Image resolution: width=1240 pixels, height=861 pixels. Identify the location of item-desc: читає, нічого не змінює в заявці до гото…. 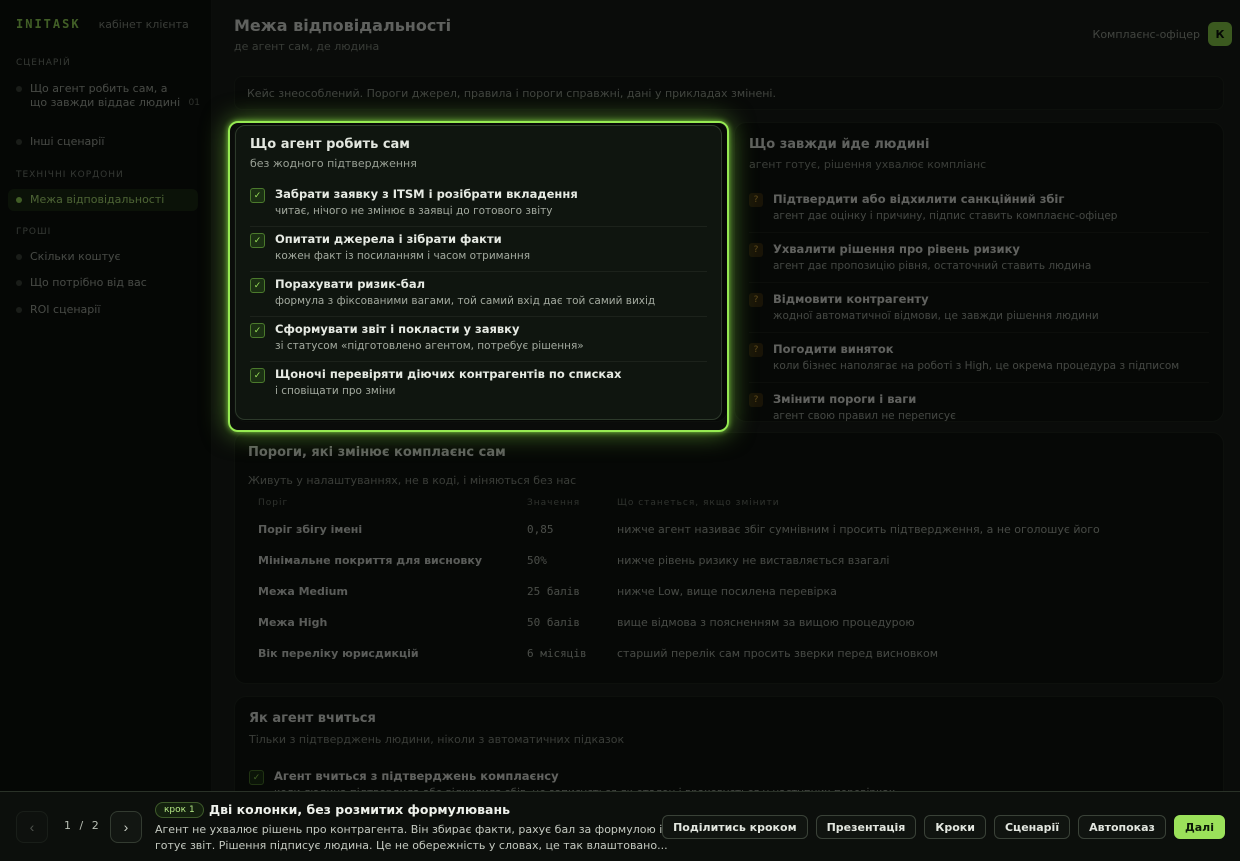
(414, 211).